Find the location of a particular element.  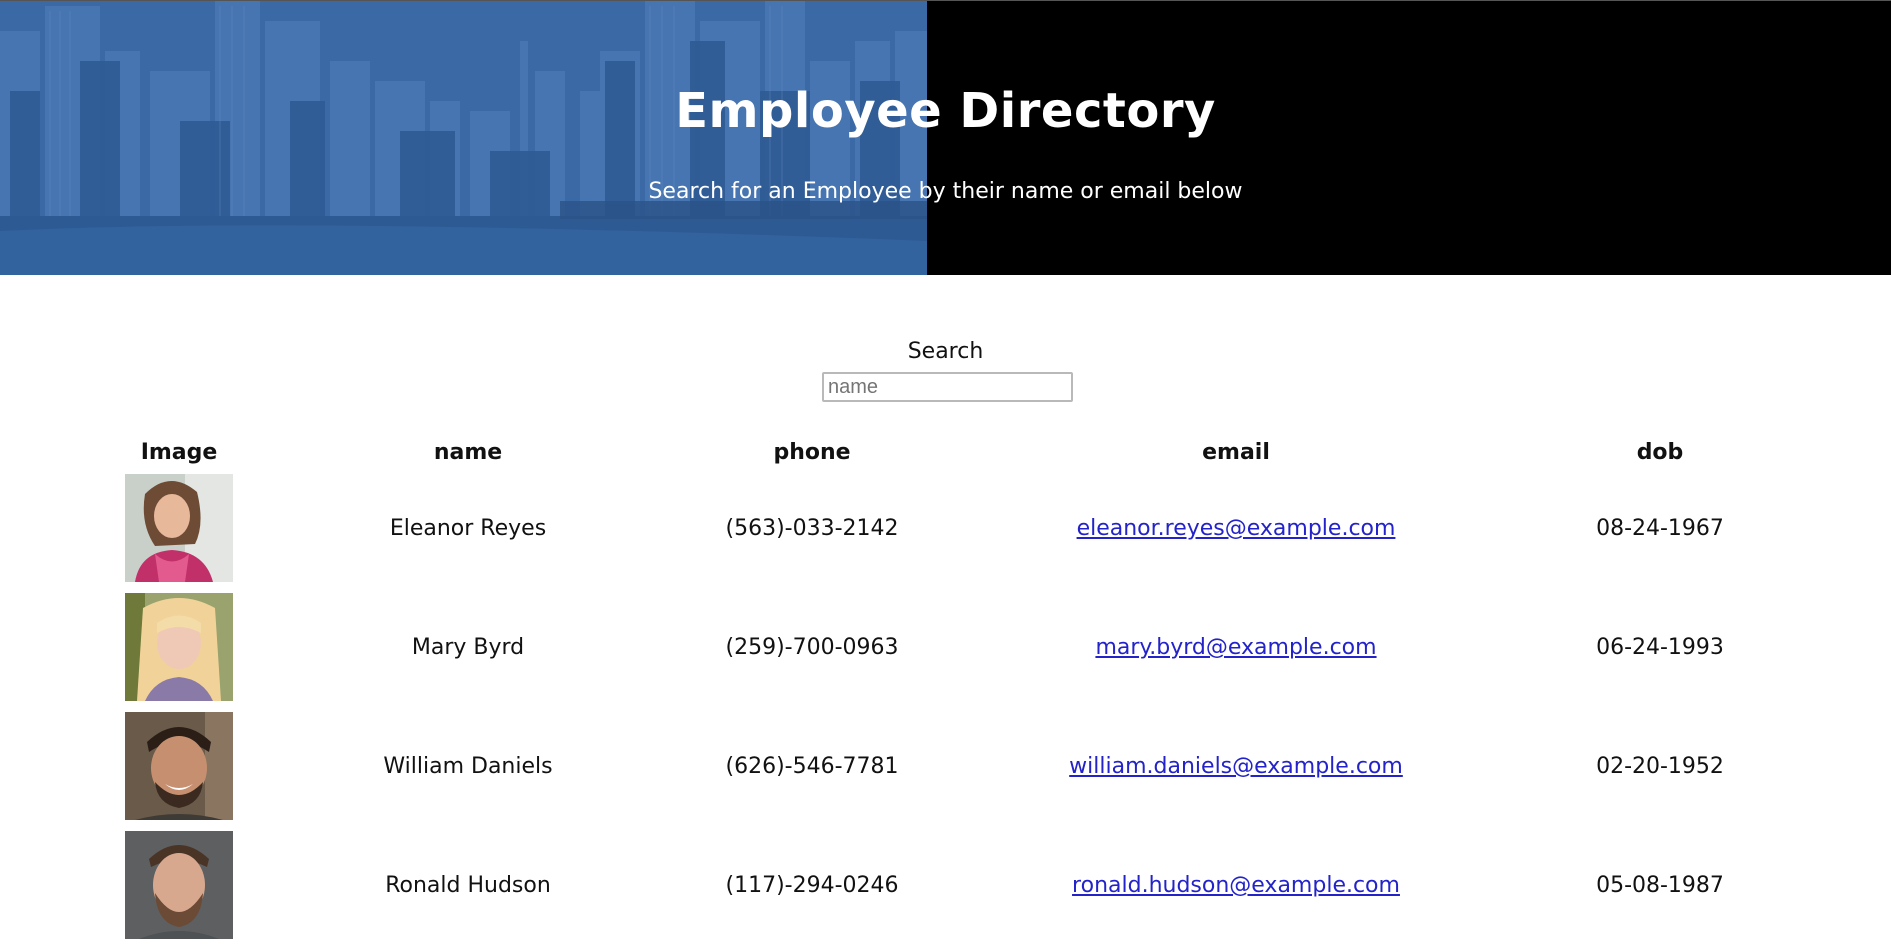

employee-email-link: mary.byrd@example.com is located at coordinates (1235, 647).